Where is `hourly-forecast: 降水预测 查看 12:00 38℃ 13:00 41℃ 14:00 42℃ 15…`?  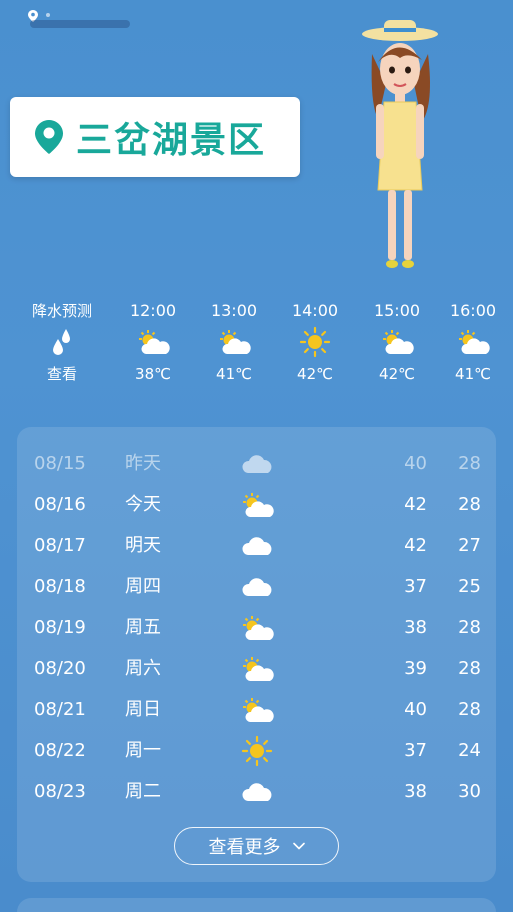 hourly-forecast: 降水预测 查看 12:00 38℃ 13:00 41℃ 14:00 42℃ 15… is located at coordinates (256, 350).